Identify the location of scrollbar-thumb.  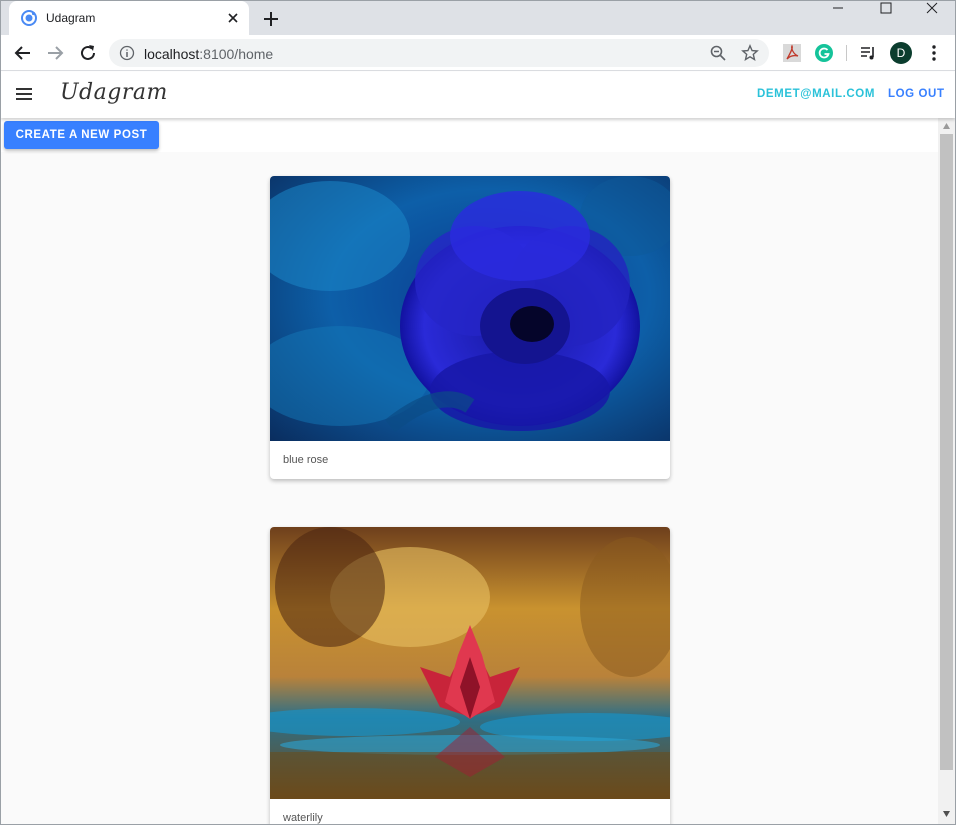
(946, 452).